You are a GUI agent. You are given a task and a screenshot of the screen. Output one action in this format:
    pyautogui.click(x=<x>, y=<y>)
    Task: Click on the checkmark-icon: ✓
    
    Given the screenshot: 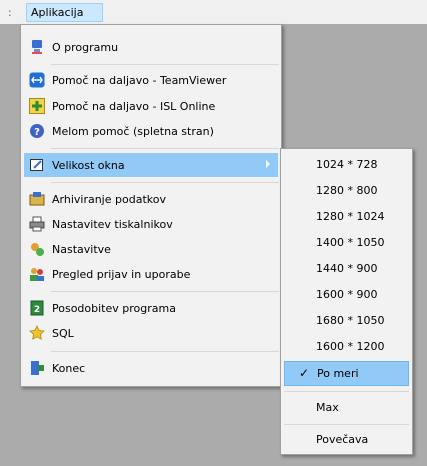 What is the action you would take?
    pyautogui.click(x=304, y=373)
    